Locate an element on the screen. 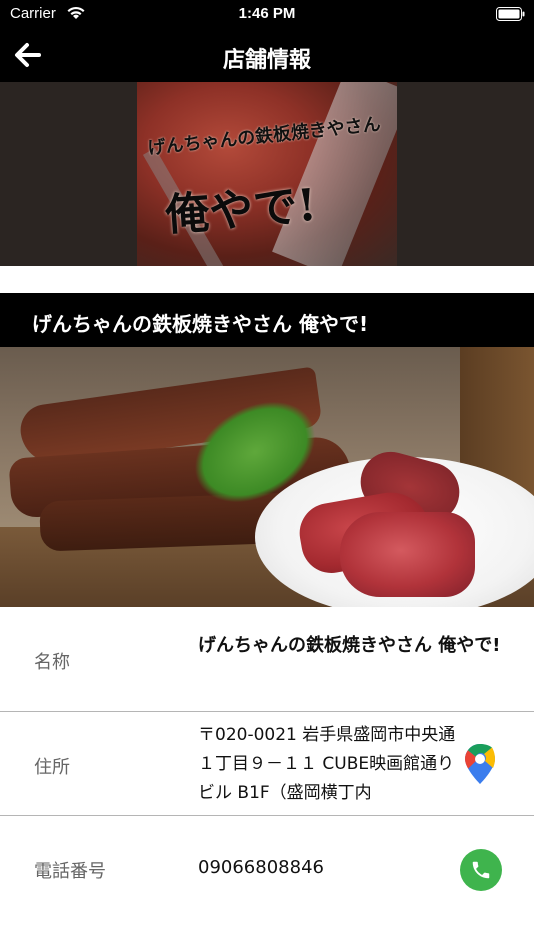  name-label: 名称 is located at coordinates (52, 662).